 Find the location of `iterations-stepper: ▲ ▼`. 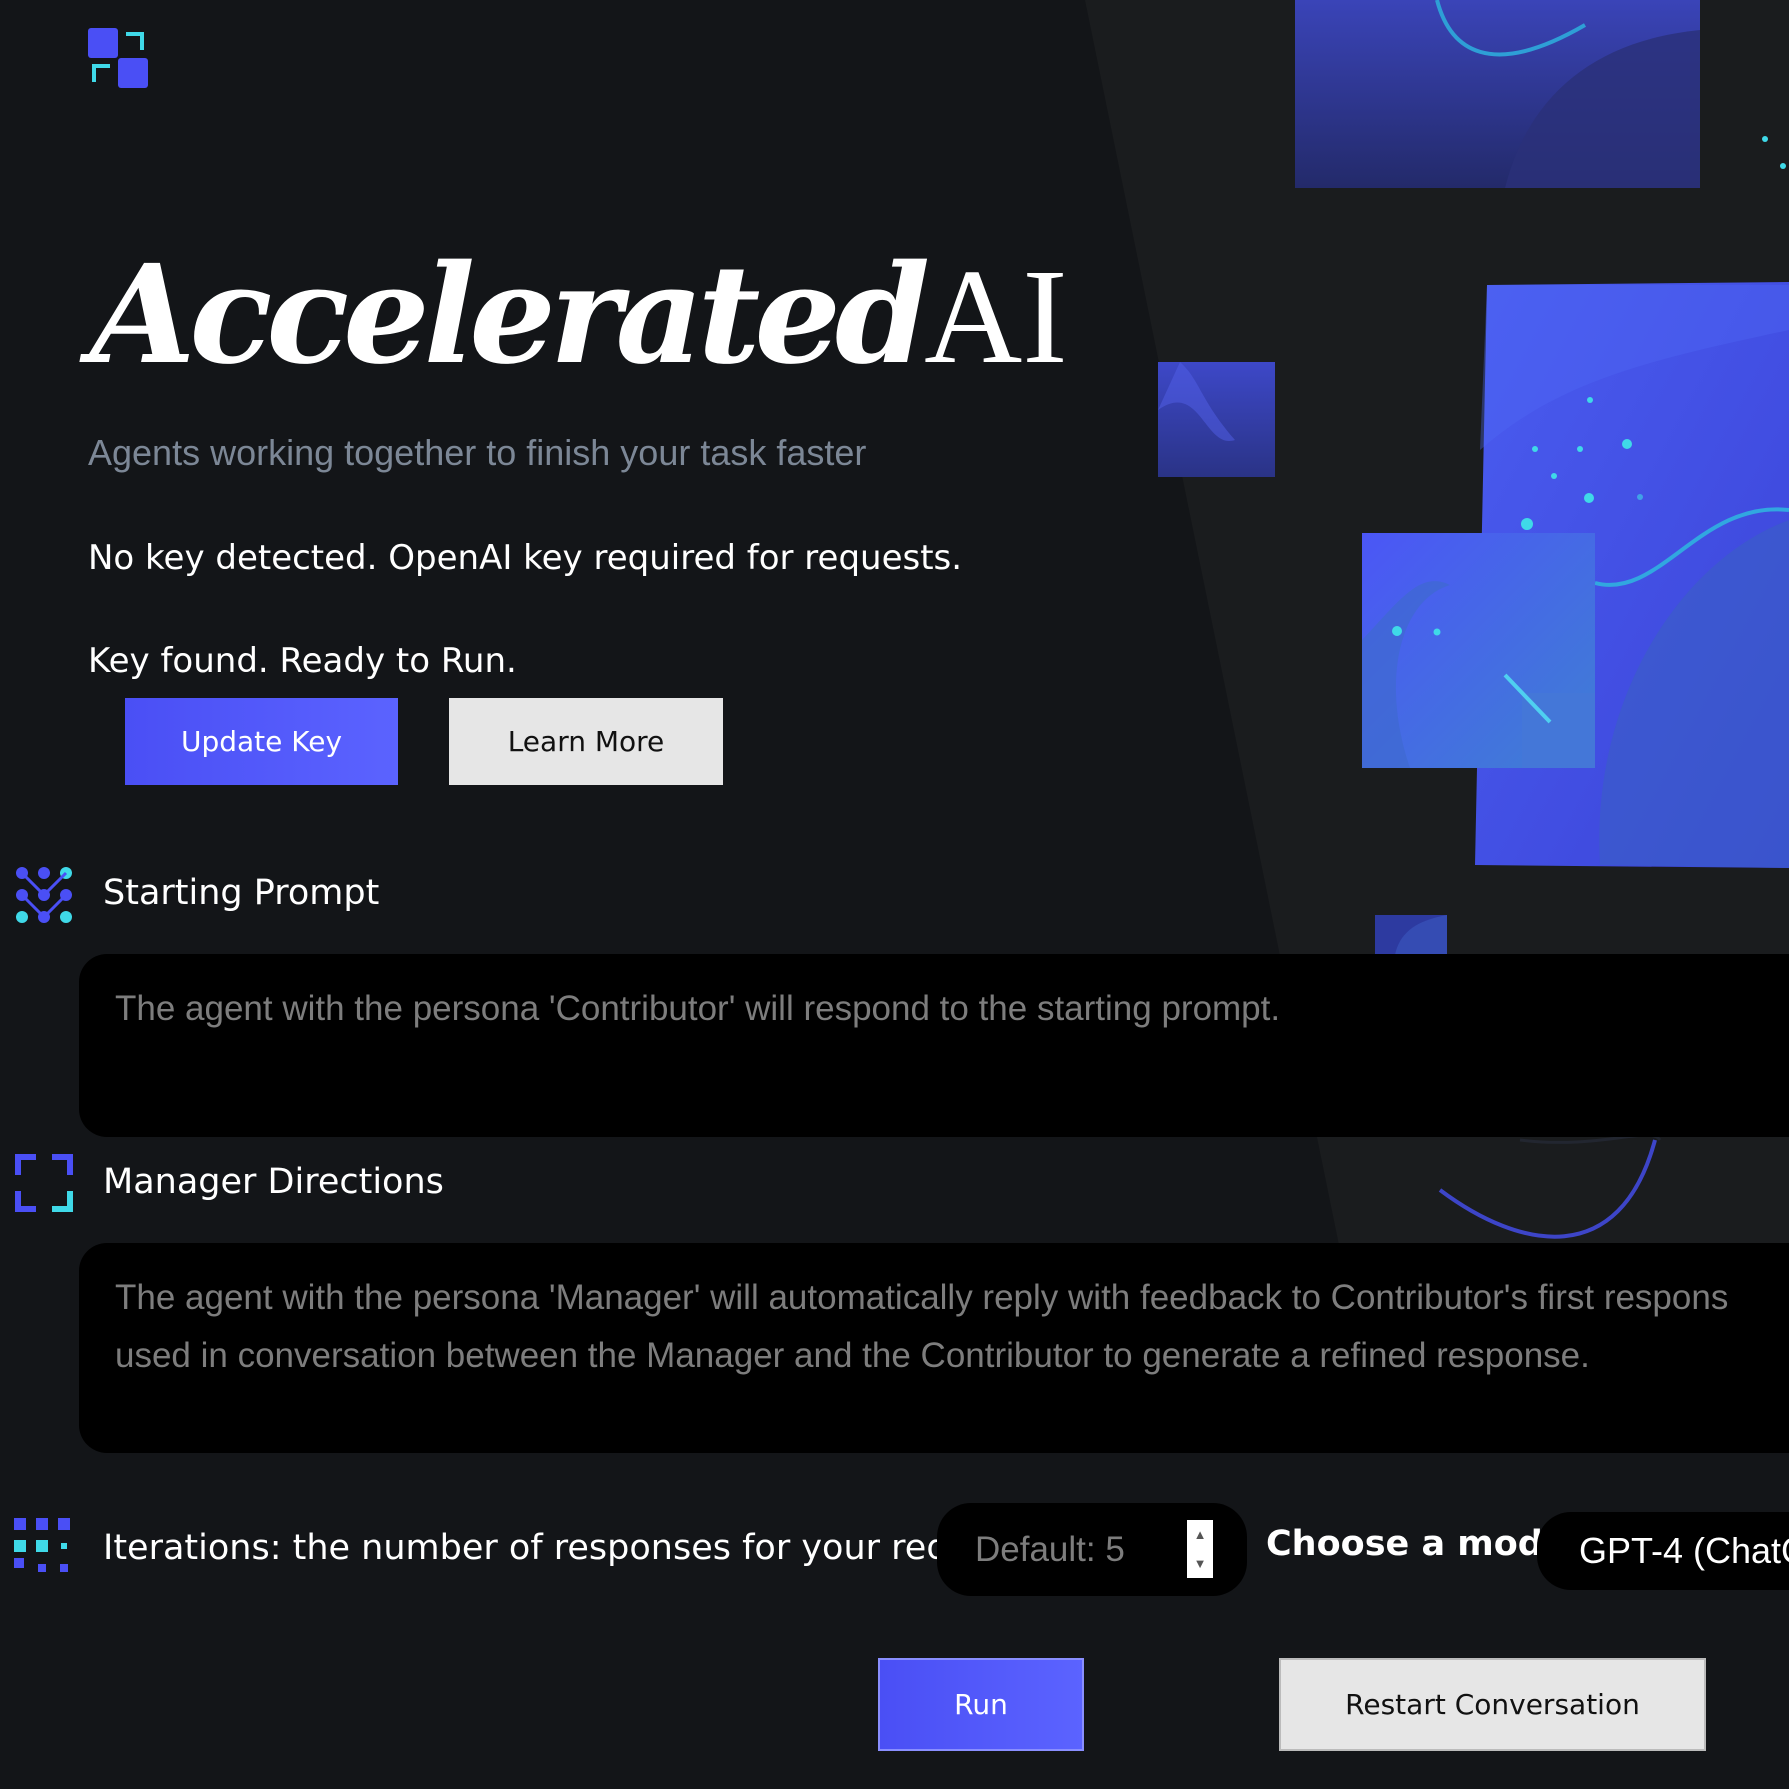

iterations-stepper: ▲ ▼ is located at coordinates (1092, 1549).